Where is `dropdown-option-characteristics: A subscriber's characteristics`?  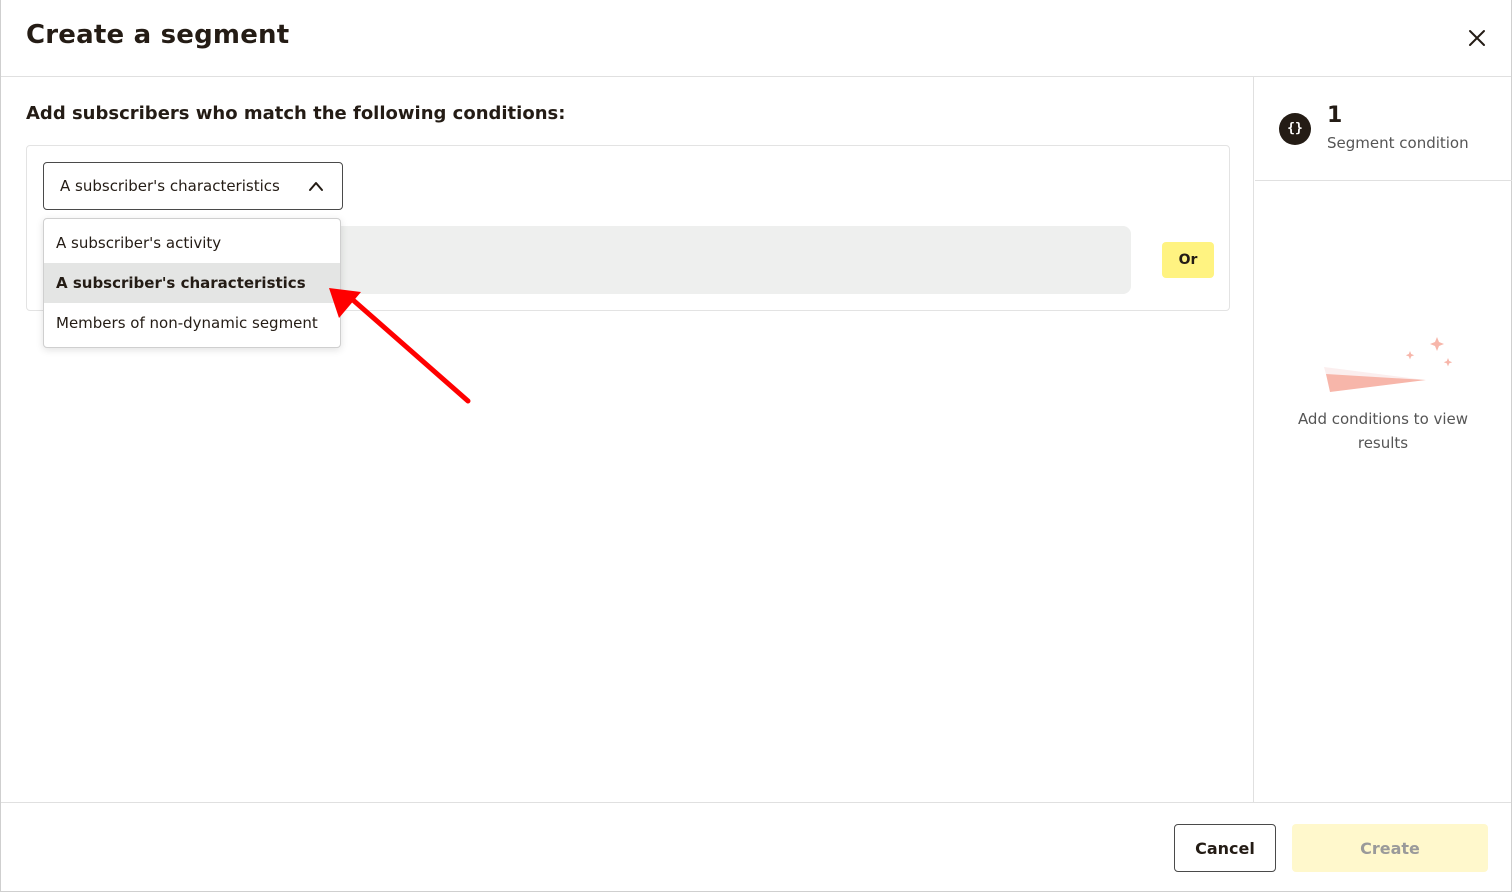
dropdown-option-characteristics: A subscriber's characteristics is located at coordinates (192, 283).